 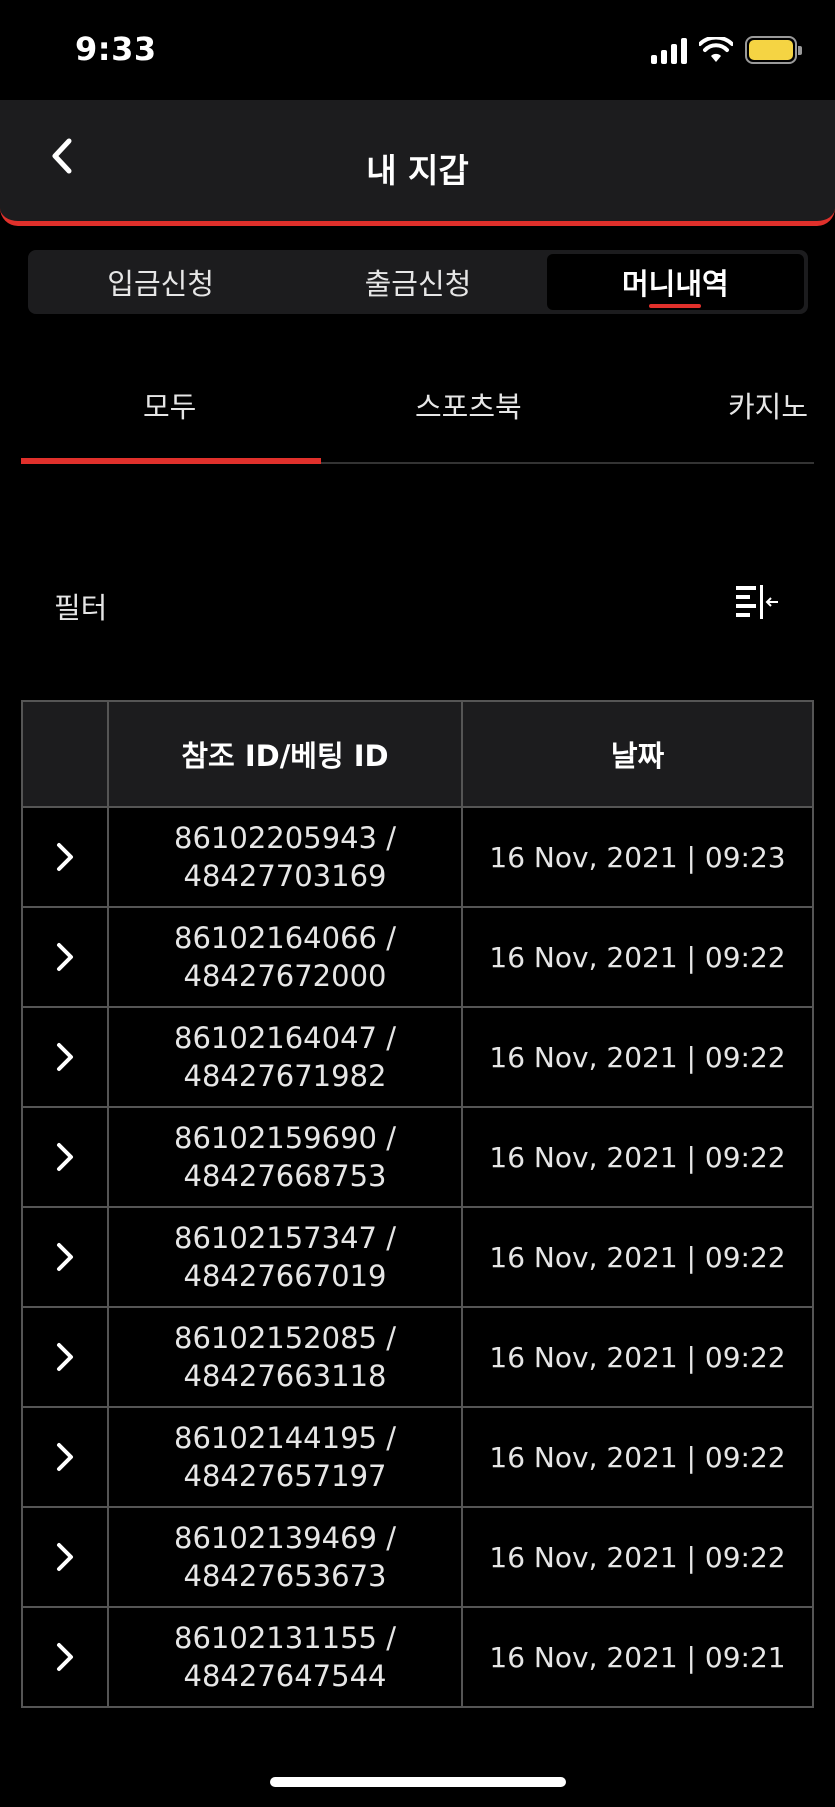 I want to click on ref-bet-id-cell: 86102164047 / 48427671982, so click(x=286, y=1057).